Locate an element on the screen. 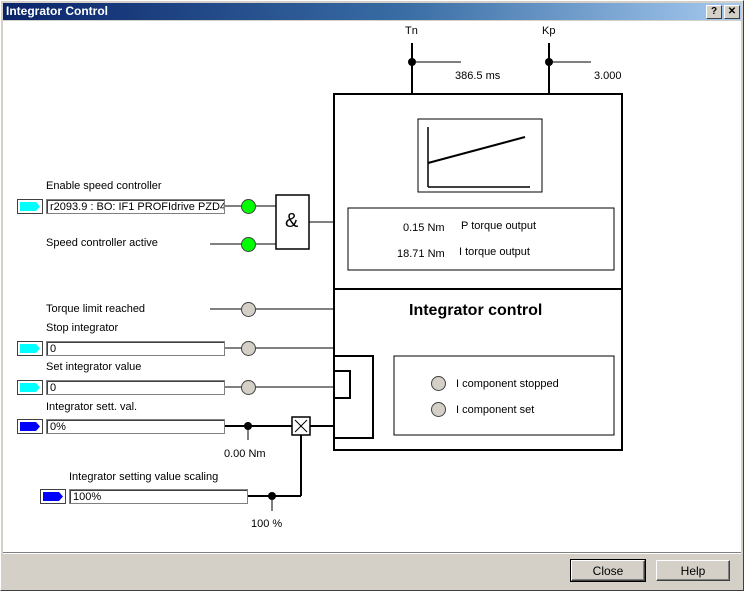  set-integrator-led is located at coordinates (248, 387).